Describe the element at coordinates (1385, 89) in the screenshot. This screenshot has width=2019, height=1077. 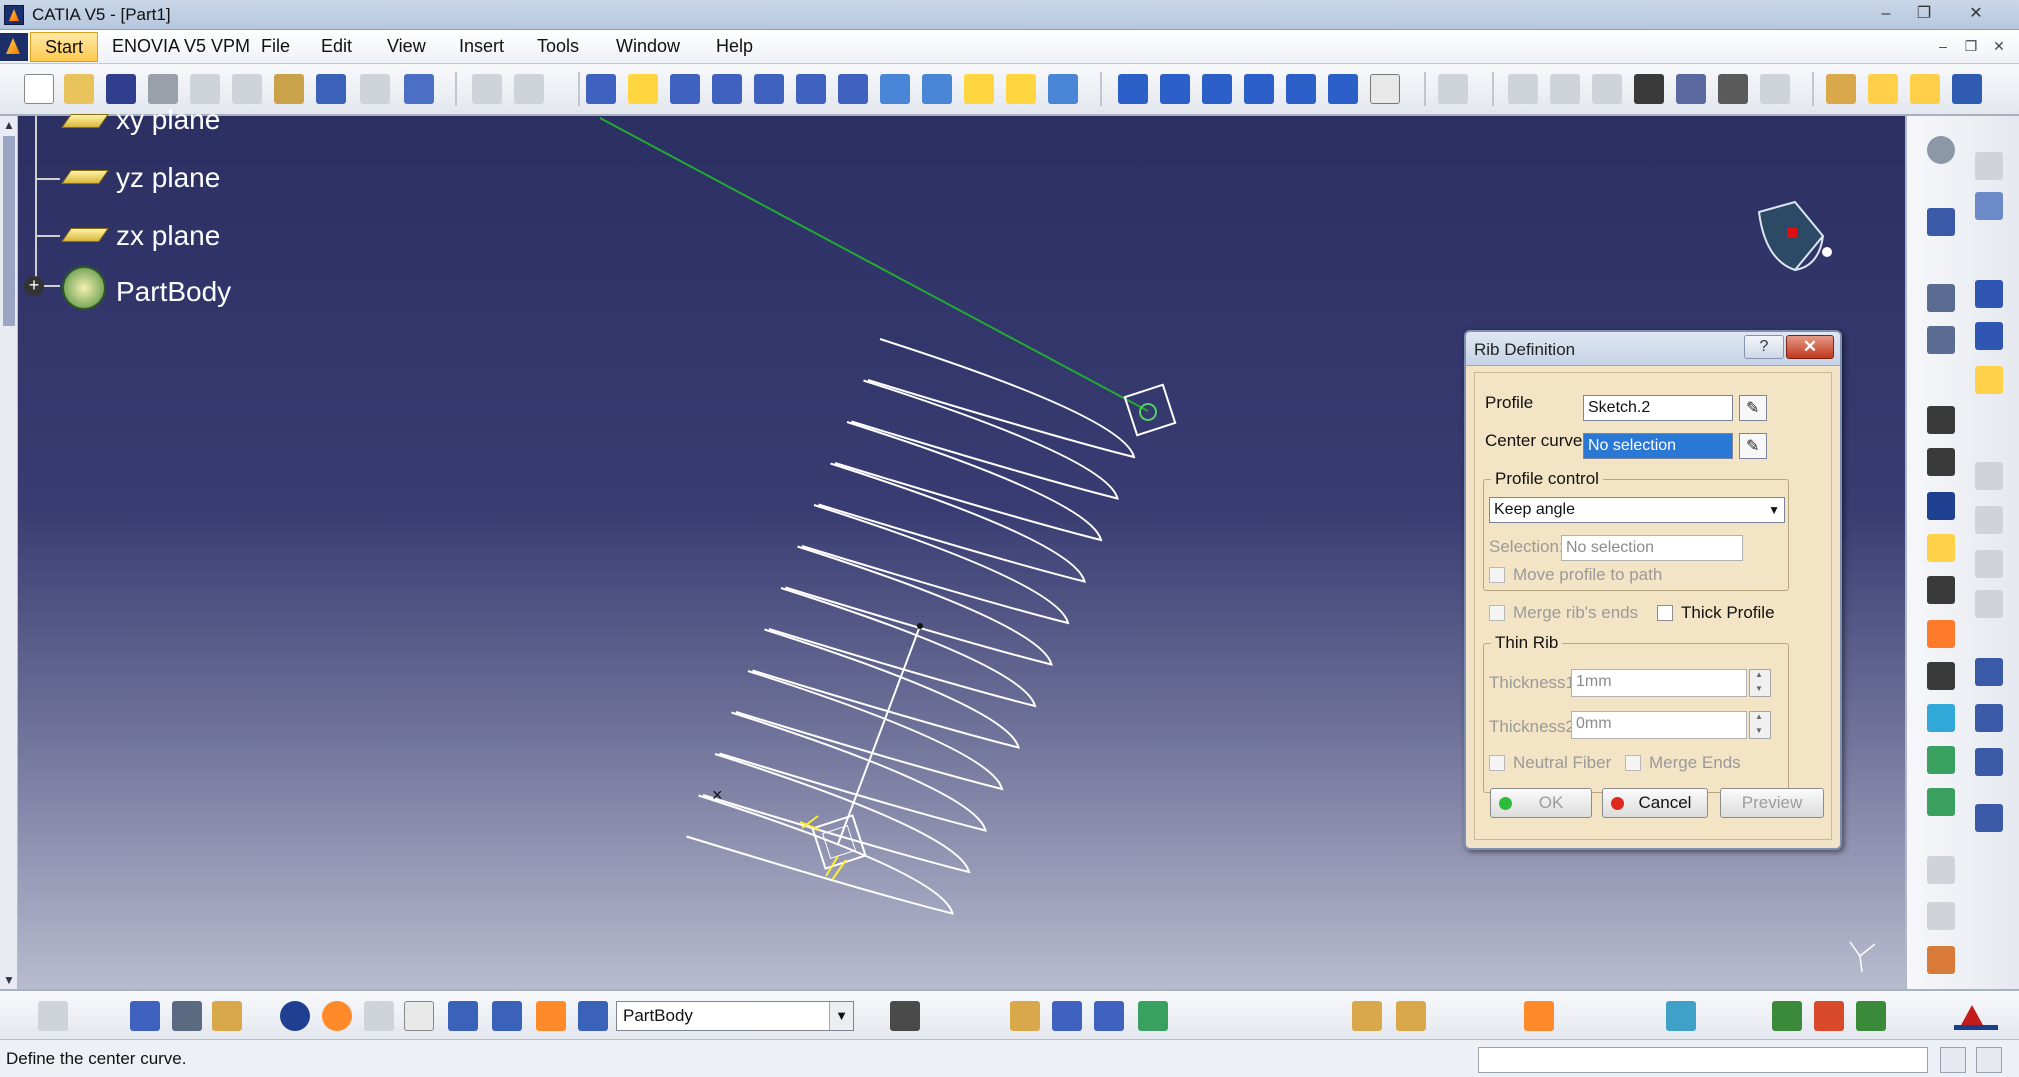
I see `query-icon` at that location.